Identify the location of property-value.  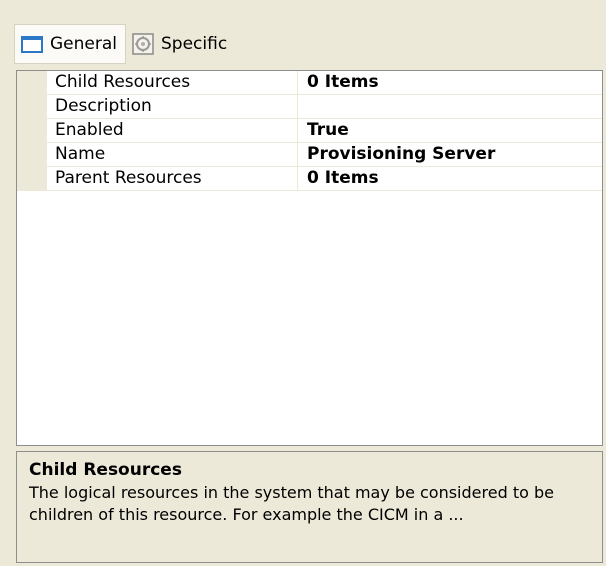
(454, 106).